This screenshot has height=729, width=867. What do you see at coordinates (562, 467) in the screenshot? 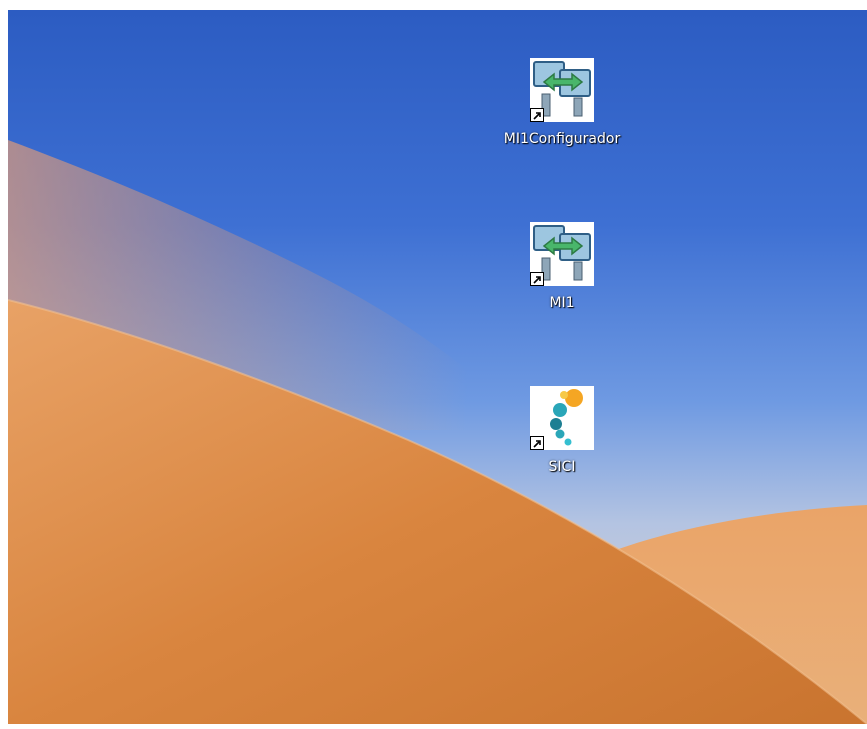
I see `desktop-shortcut-label: SICI` at bounding box center [562, 467].